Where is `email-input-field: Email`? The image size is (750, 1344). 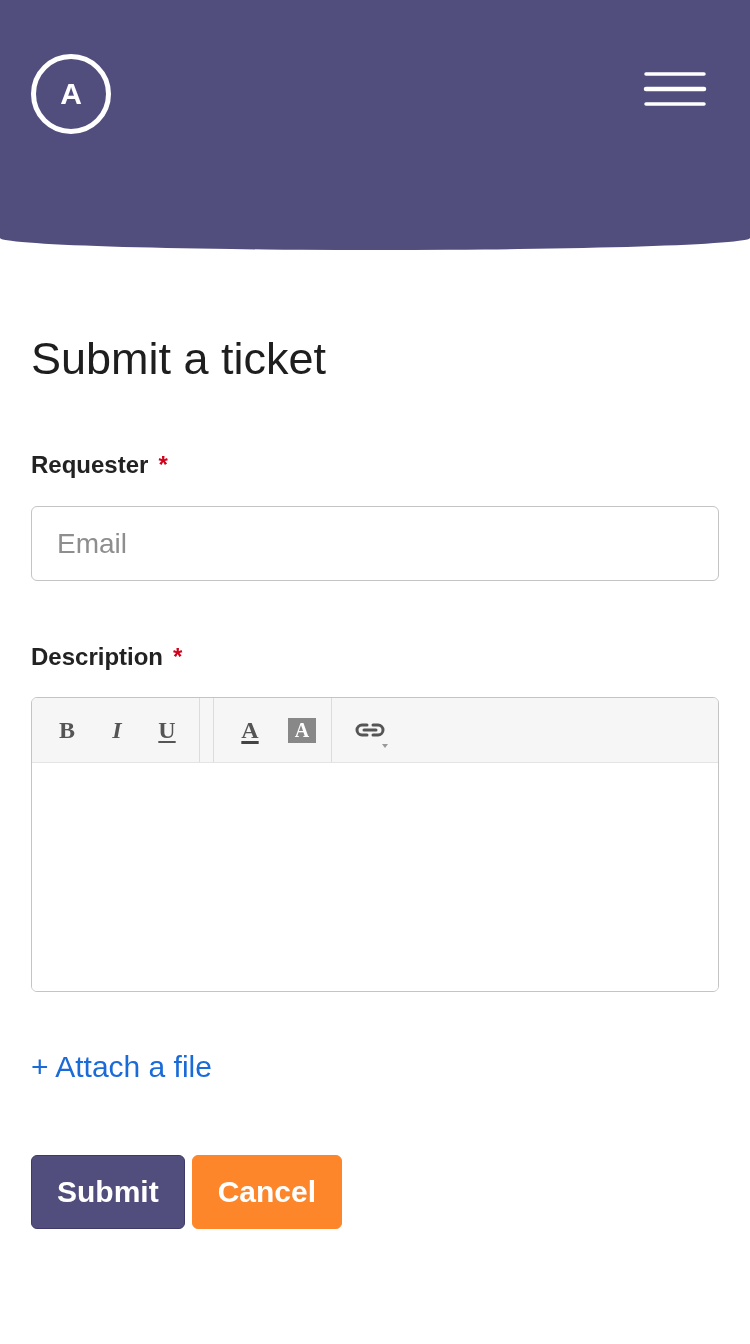
email-input-field: Email is located at coordinates (375, 543).